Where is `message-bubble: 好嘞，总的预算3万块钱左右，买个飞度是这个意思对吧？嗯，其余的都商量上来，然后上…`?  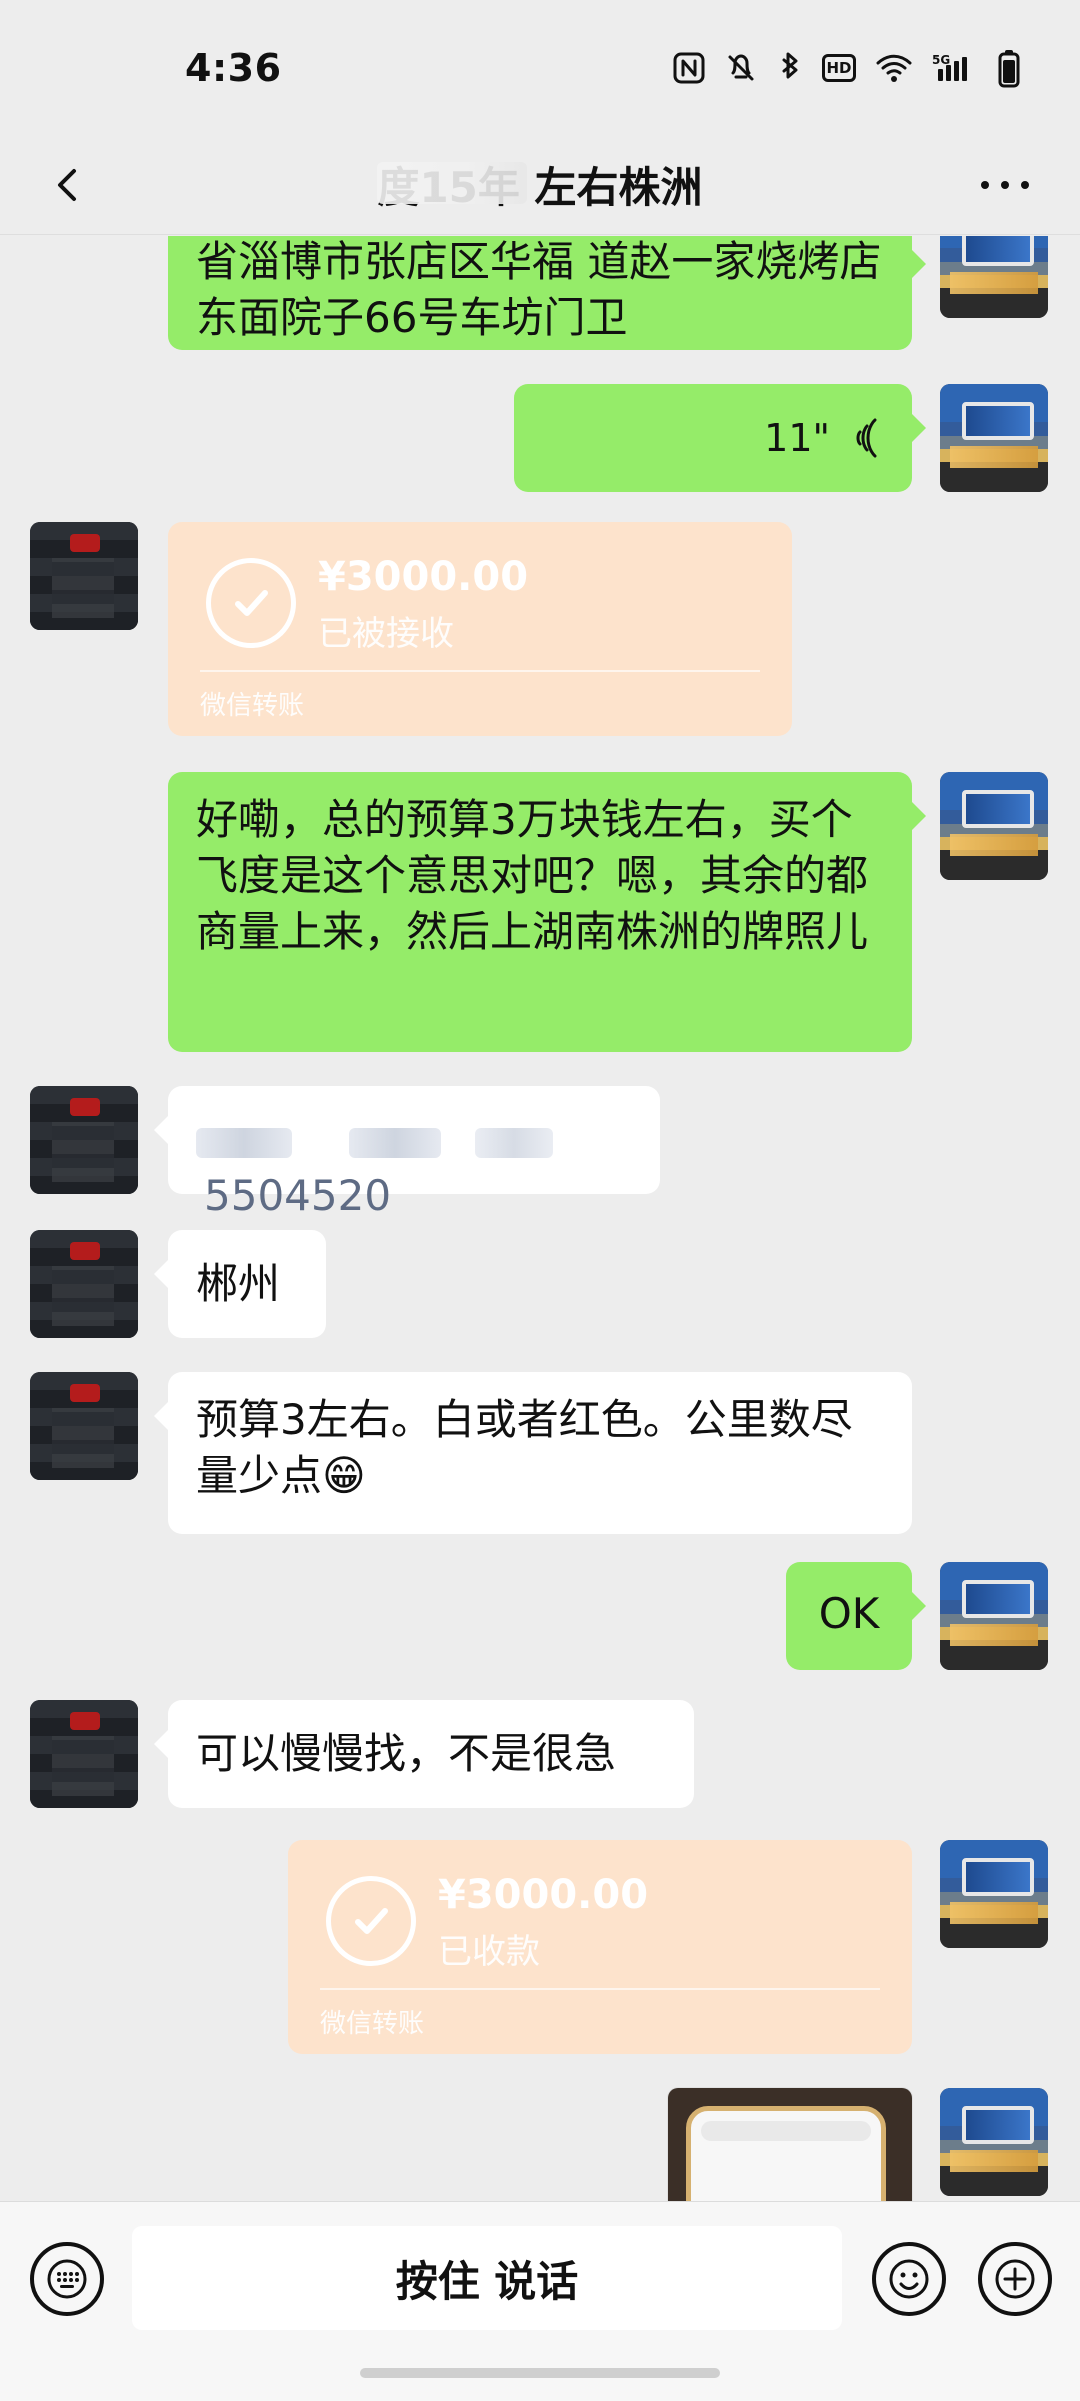
message-bubble: 好嘞，总的预算3万块钱左右，买个飞度是这个意思对吧？嗯，其余的都商量上来，然后上… is located at coordinates (547, 912).